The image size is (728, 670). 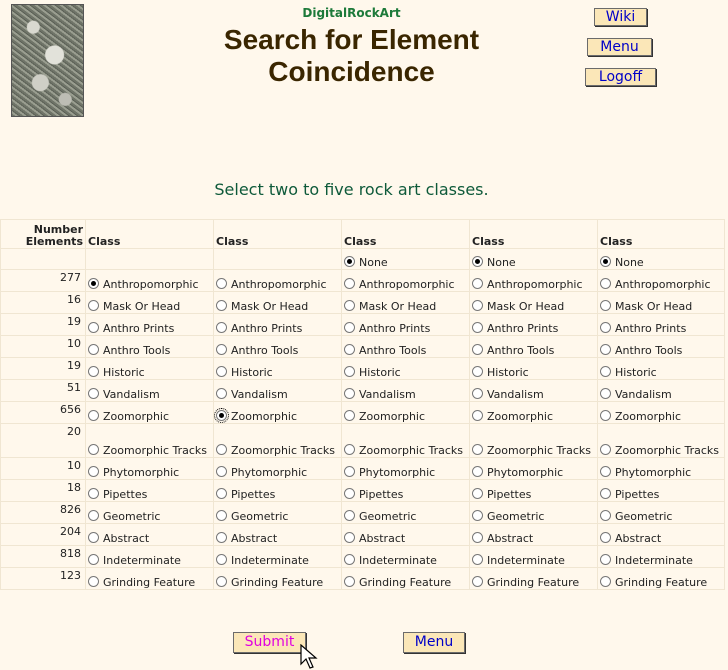 What do you see at coordinates (405, 259) in the screenshot?
I see `class-3-option-none: None` at bounding box center [405, 259].